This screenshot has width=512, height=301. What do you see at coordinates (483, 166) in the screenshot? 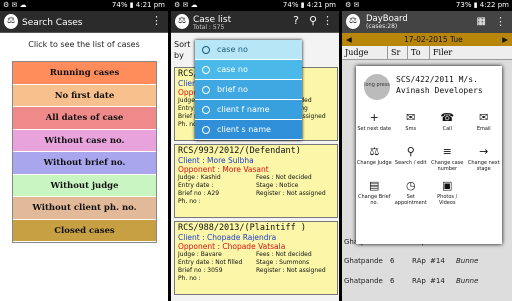
I see `action-label: Change next stage` at bounding box center [483, 166].